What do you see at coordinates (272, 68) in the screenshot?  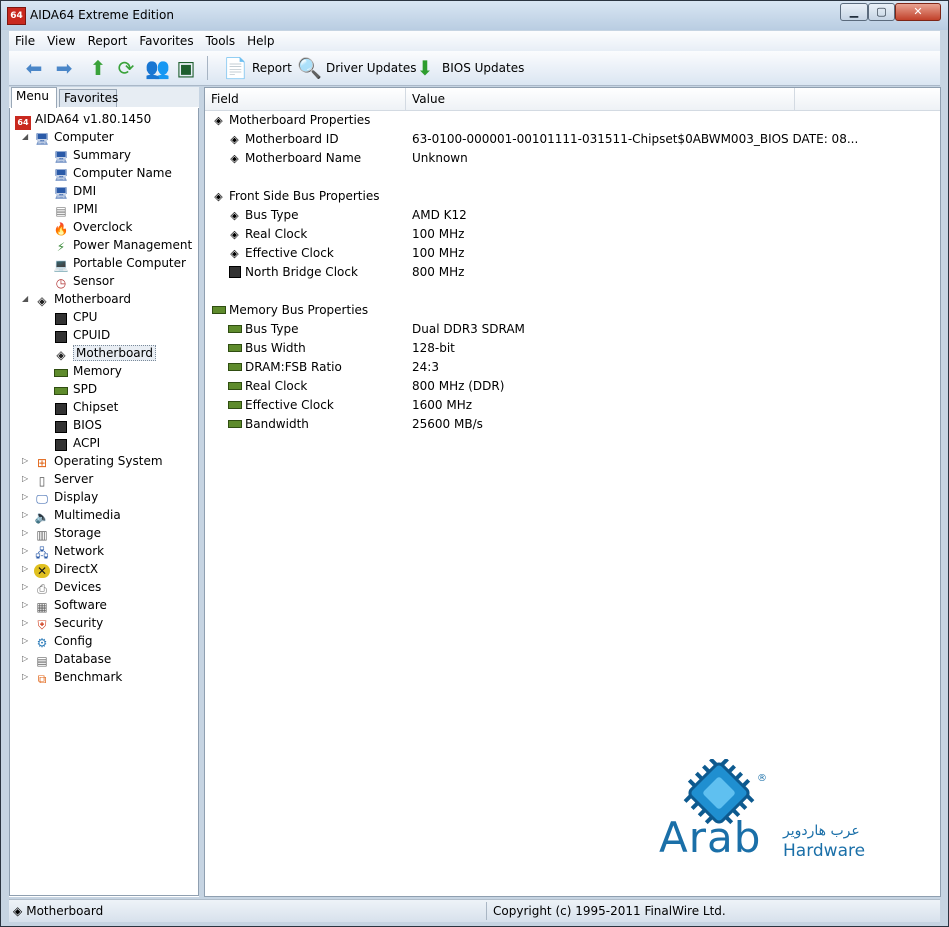 I see `report-button: Report` at bounding box center [272, 68].